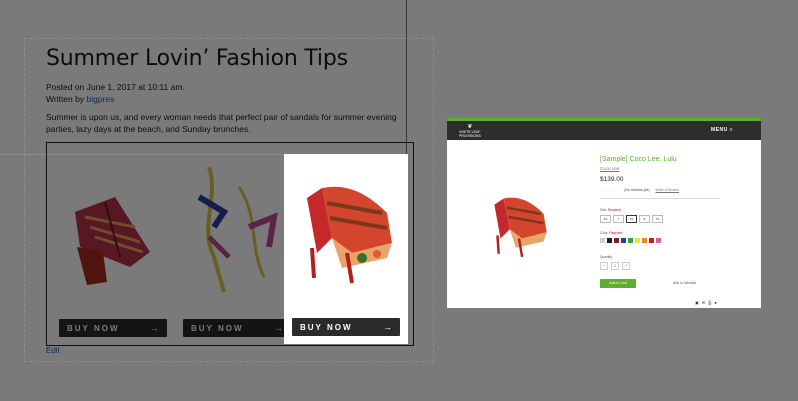  What do you see at coordinates (684, 283) in the screenshot?
I see `add-to-wishlist-button: Add to Wishlist` at bounding box center [684, 283].